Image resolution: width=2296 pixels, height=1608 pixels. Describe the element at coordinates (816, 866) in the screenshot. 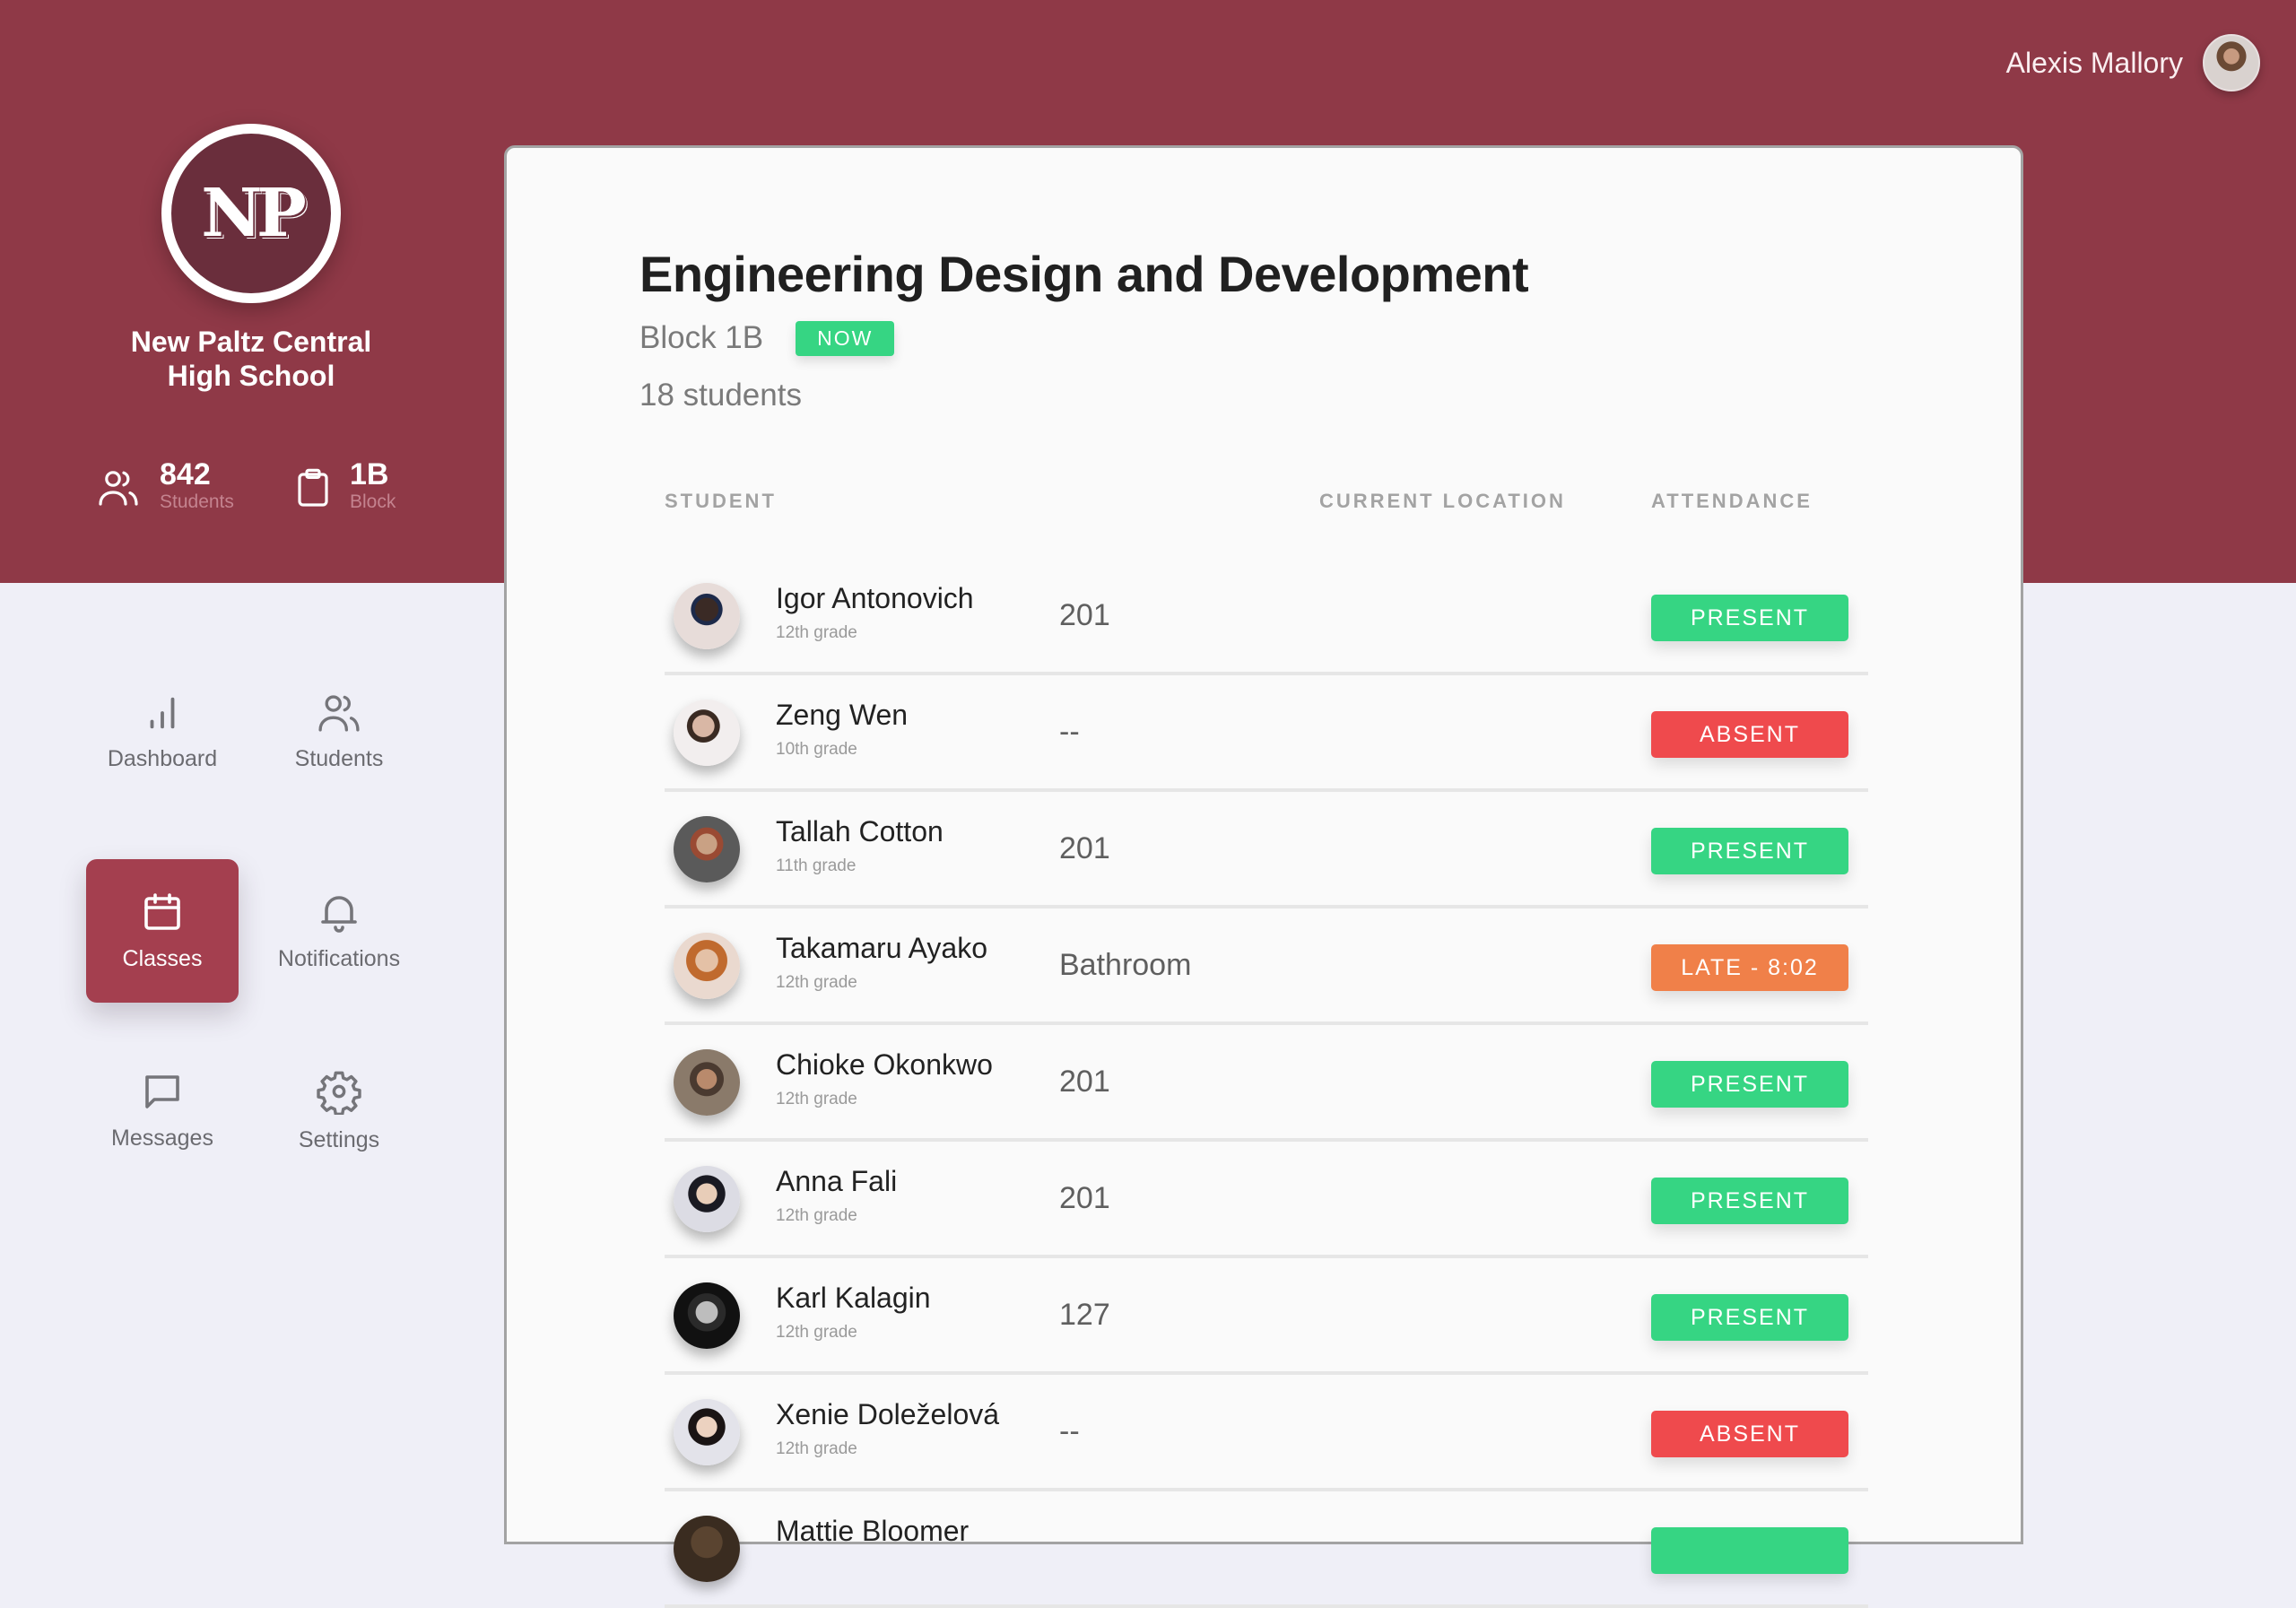

I see `student-grade: 11th grade` at that location.